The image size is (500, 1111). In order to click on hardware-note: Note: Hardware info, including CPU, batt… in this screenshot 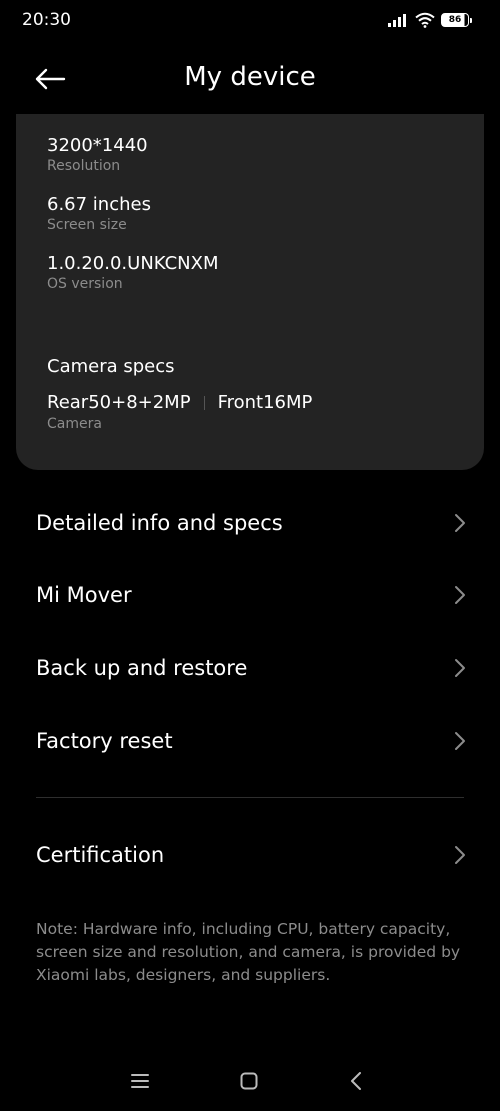, I will do `click(248, 952)`.